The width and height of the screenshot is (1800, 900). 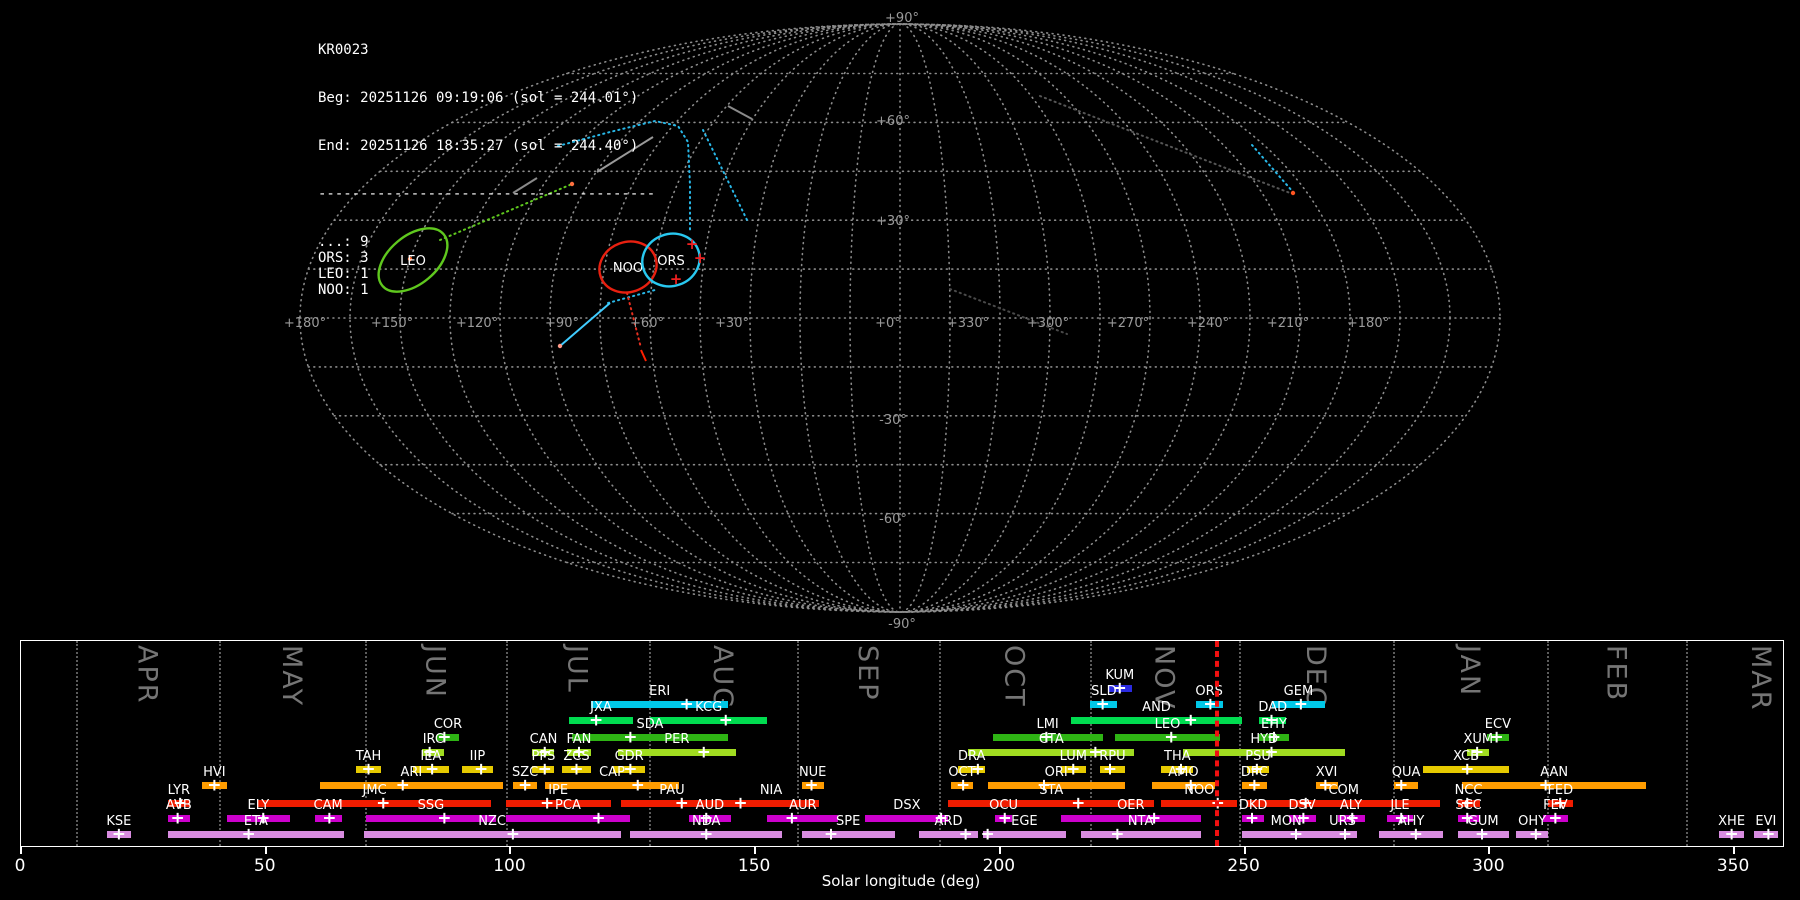 I want to click on shower-code-cta: CTA, so click(x=1051, y=739).